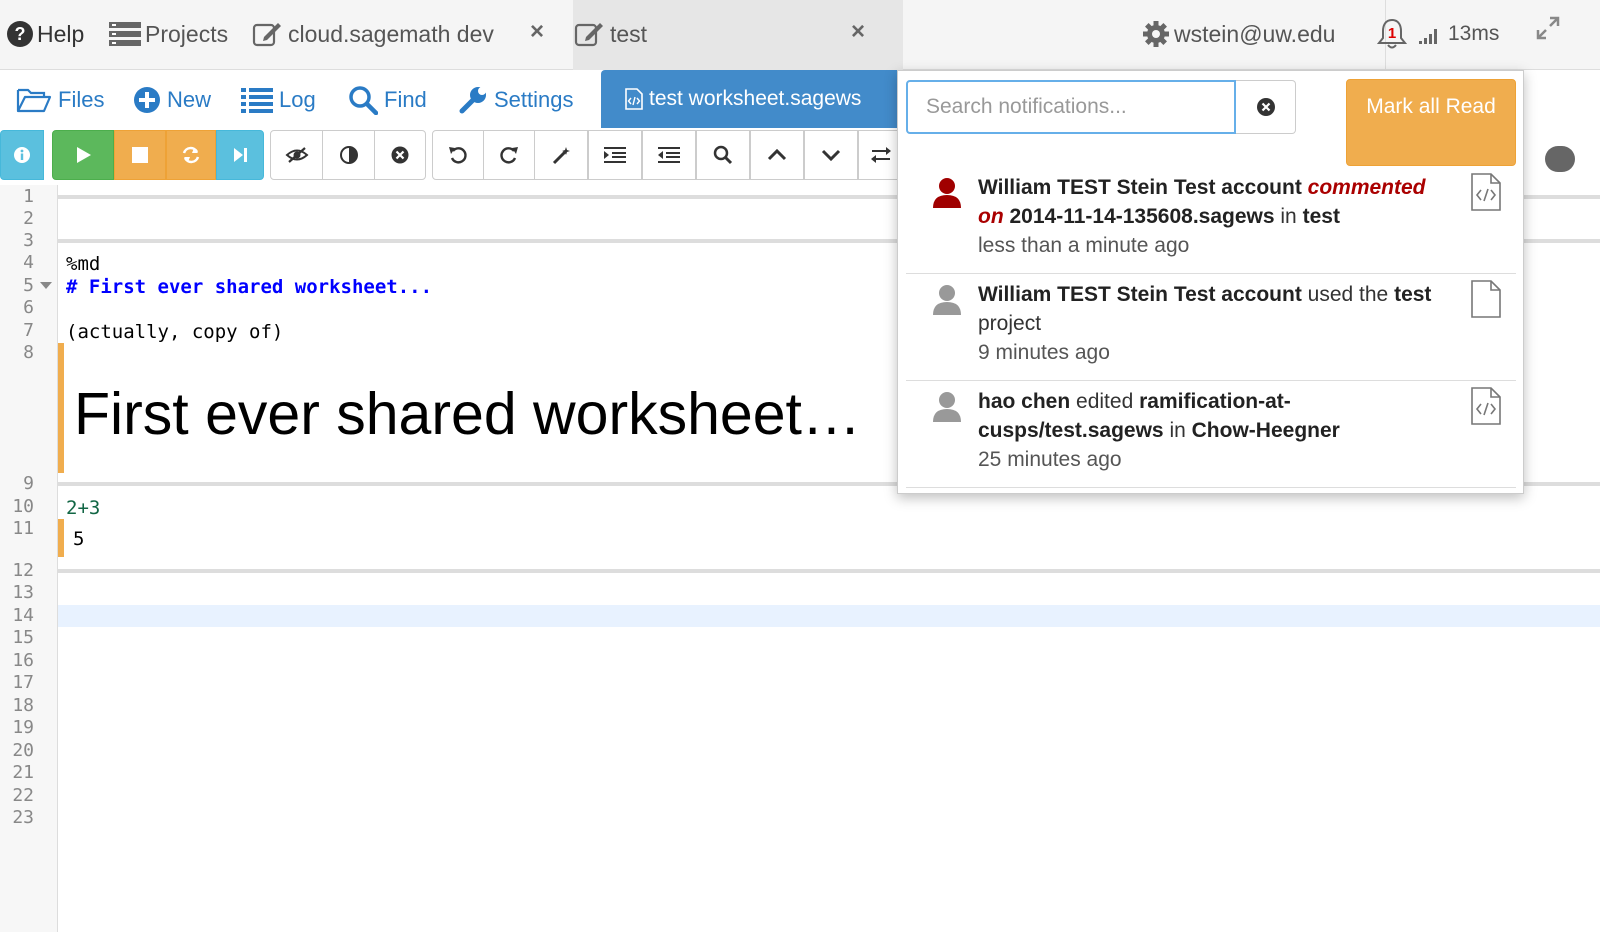 The height and width of the screenshot is (932, 1600). What do you see at coordinates (1412, 294) in the screenshot?
I see `notification-target: test` at bounding box center [1412, 294].